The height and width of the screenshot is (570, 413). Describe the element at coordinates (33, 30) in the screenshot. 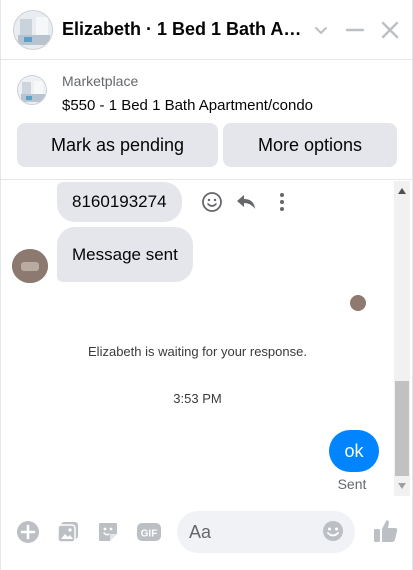

I see `listing-photo-icon` at that location.